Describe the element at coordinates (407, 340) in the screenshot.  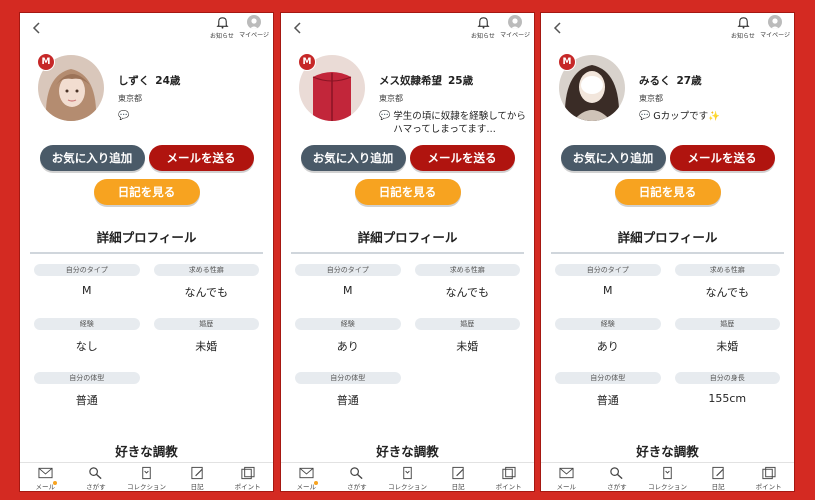
I see `profile-details: 自分のタイプ M 求める性癖 なんでも 経験 あり 婚歴 未婚 自分の体型 普通` at that location.